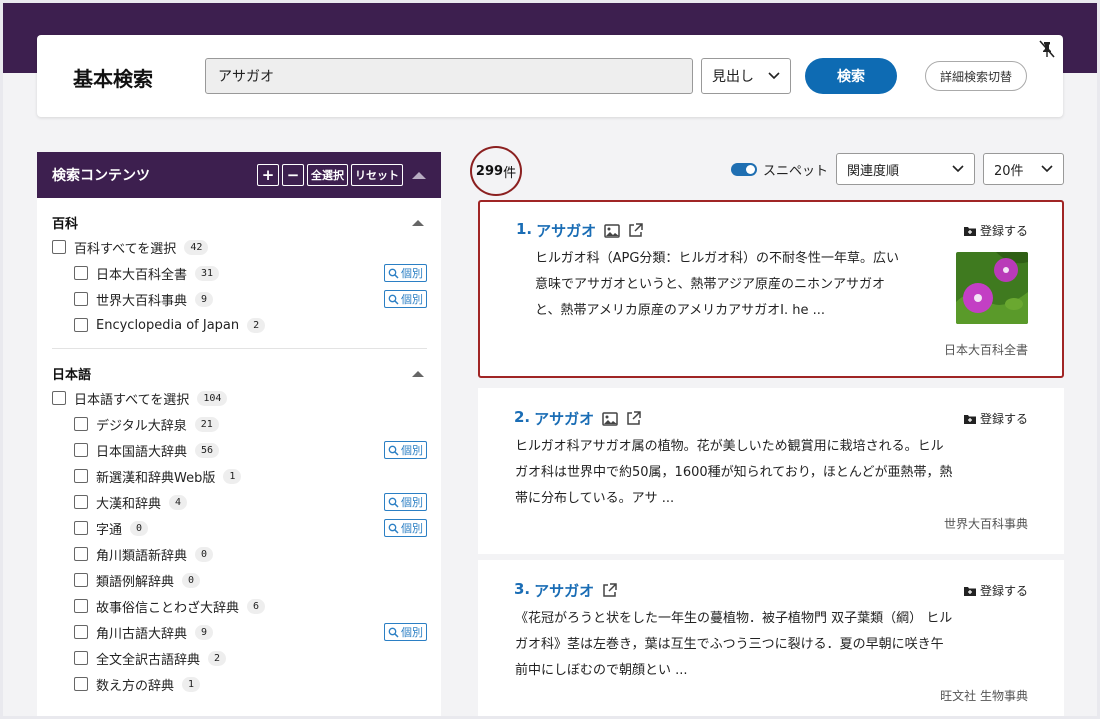 This screenshot has width=1100, height=719. What do you see at coordinates (196, 247) in the screenshot?
I see `count-badge: 42` at bounding box center [196, 247].